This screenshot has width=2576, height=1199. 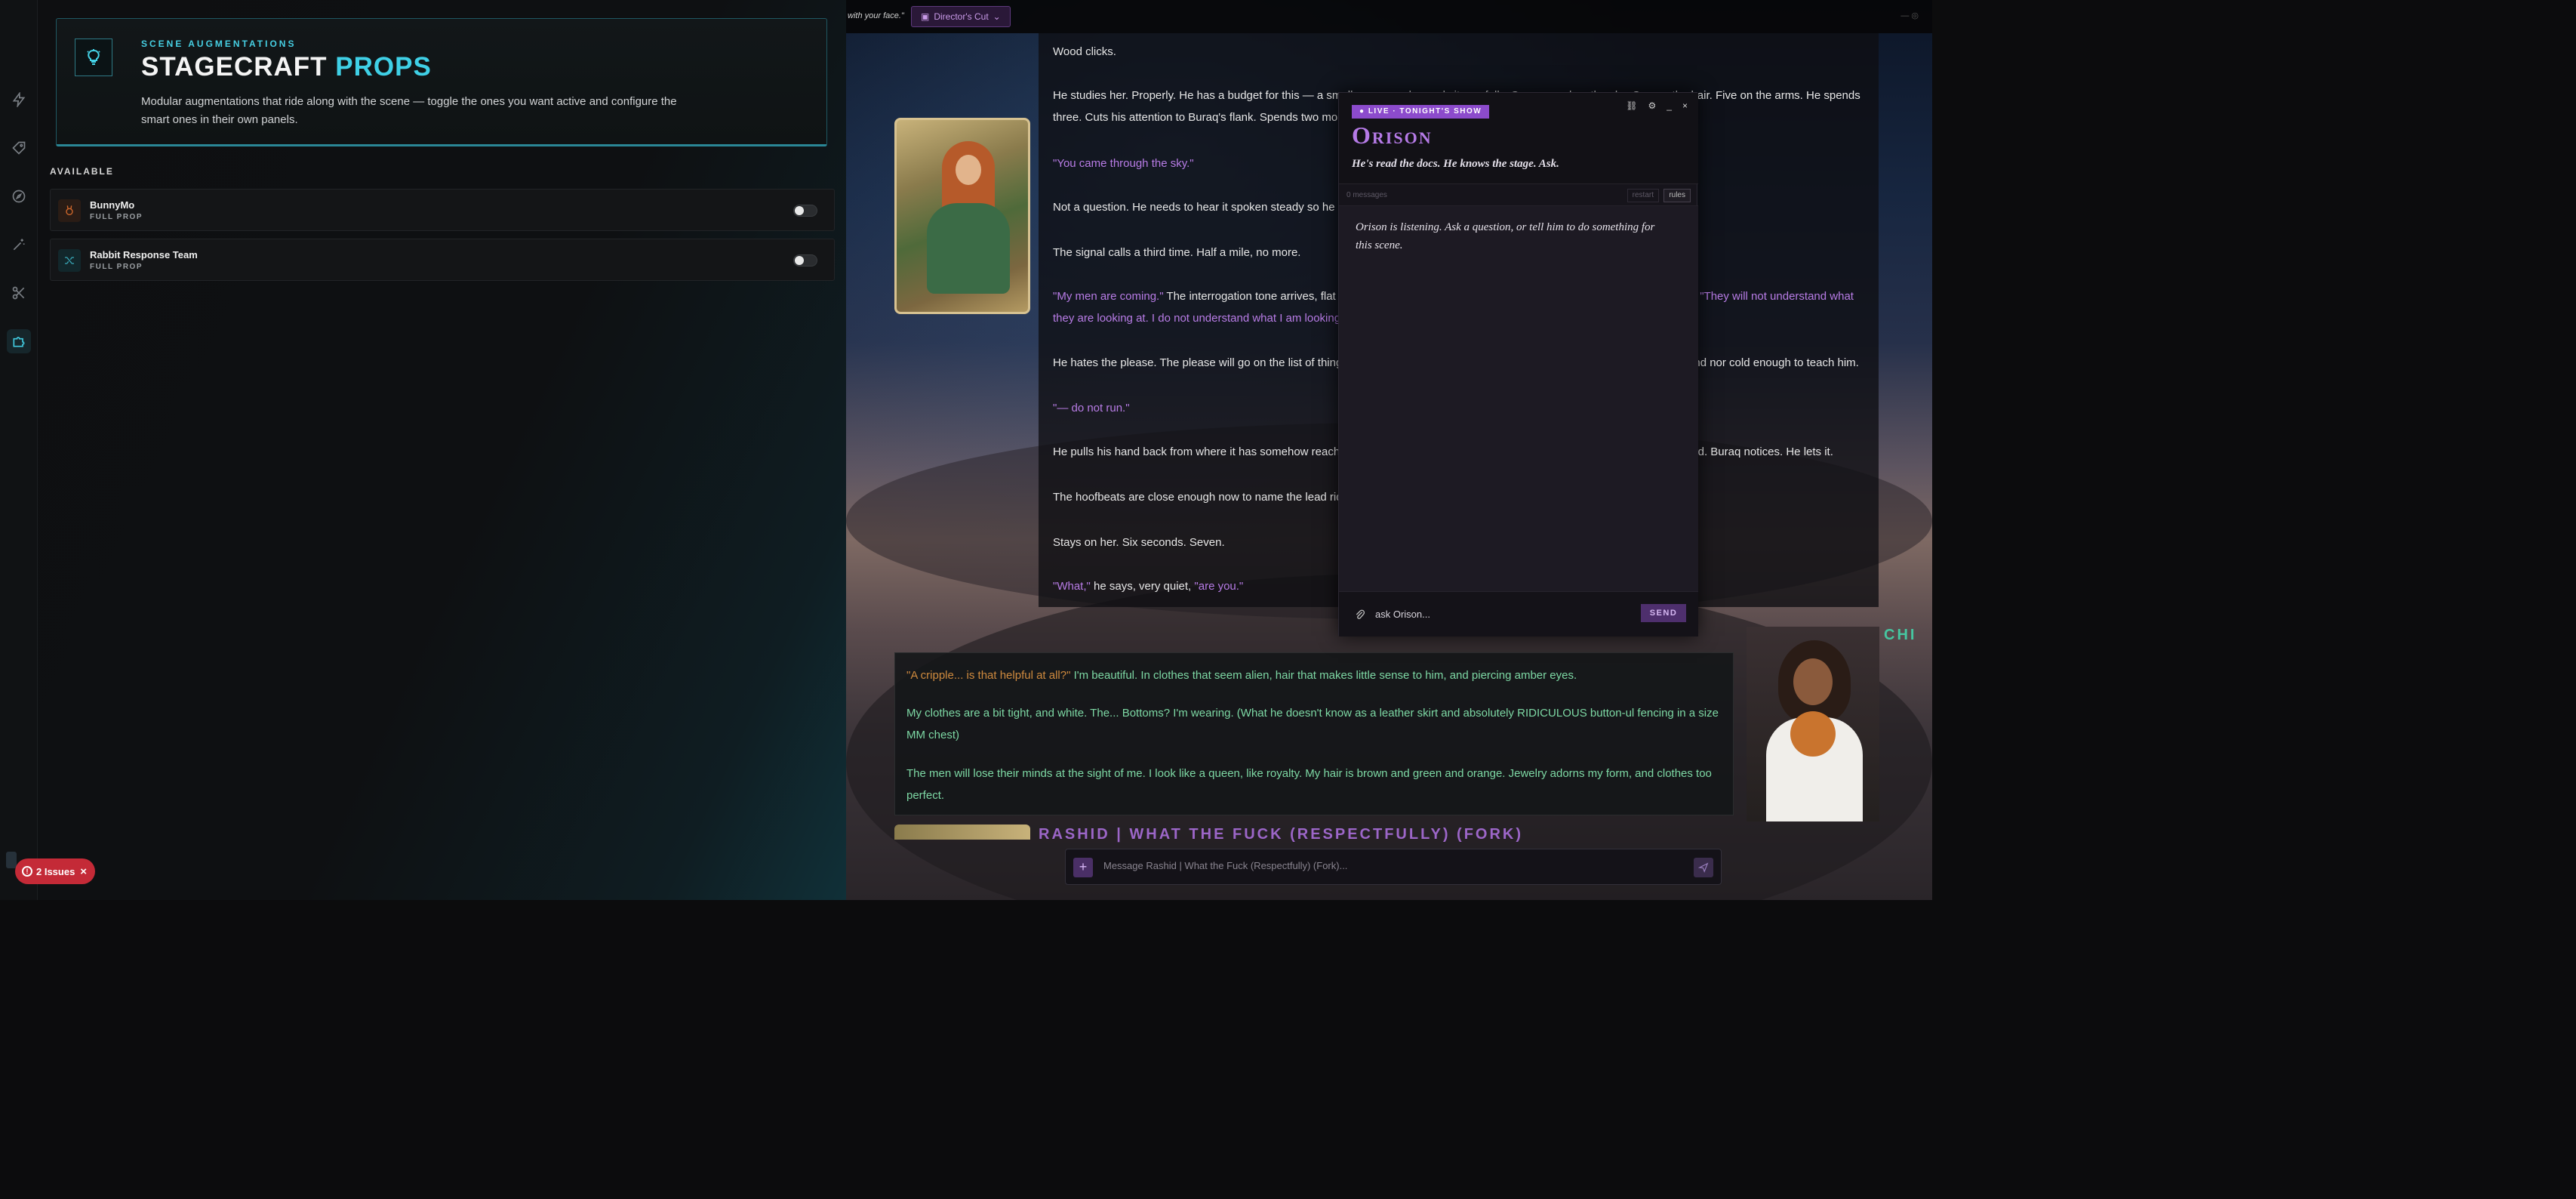 I want to click on message-text: he says, very quiet,, so click(x=1142, y=586).